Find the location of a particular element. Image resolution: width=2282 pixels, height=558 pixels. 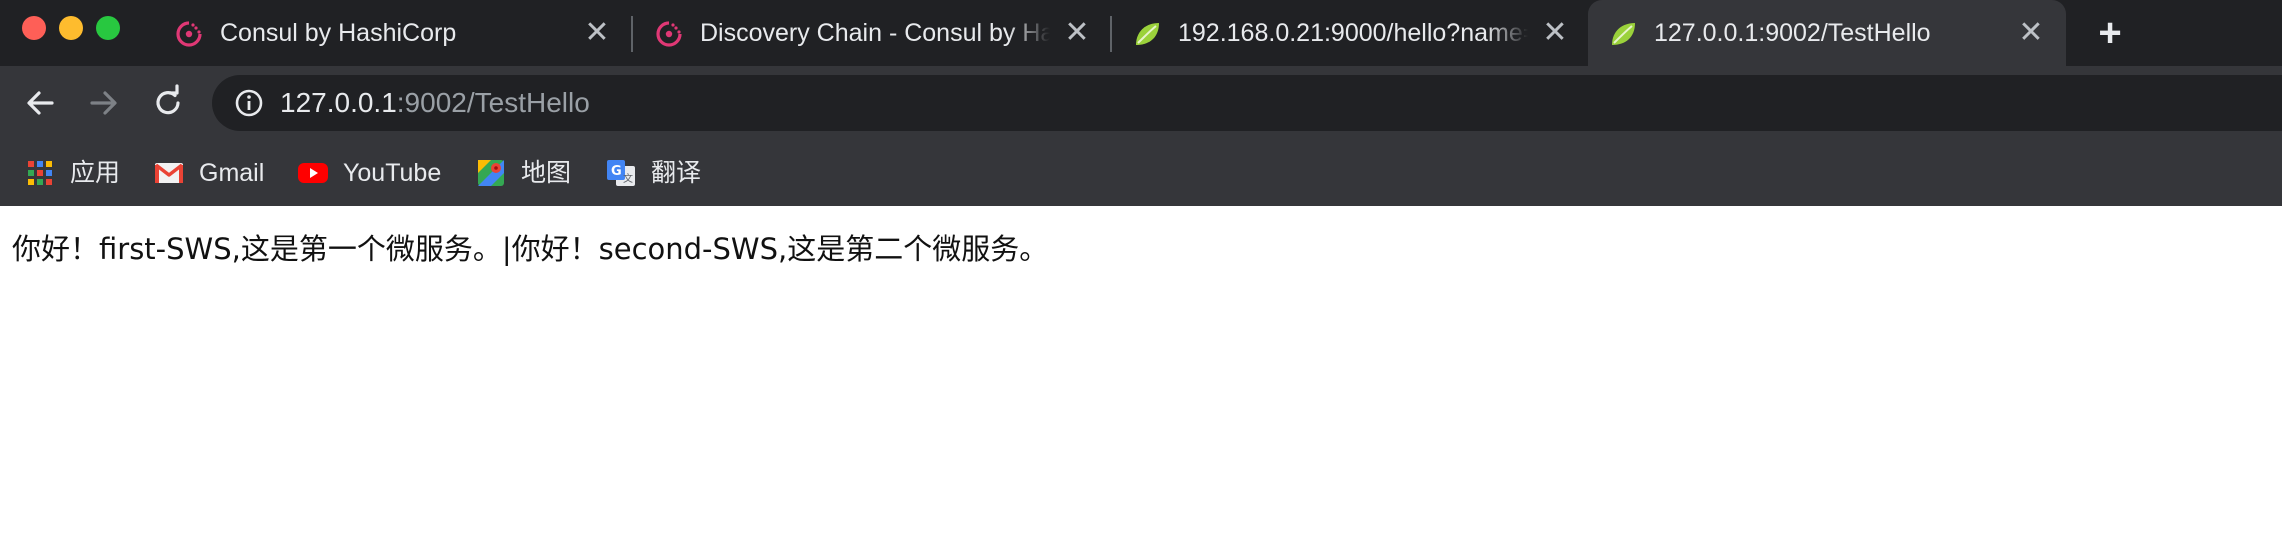

bookmark-label: 应用 is located at coordinates (95, 173).